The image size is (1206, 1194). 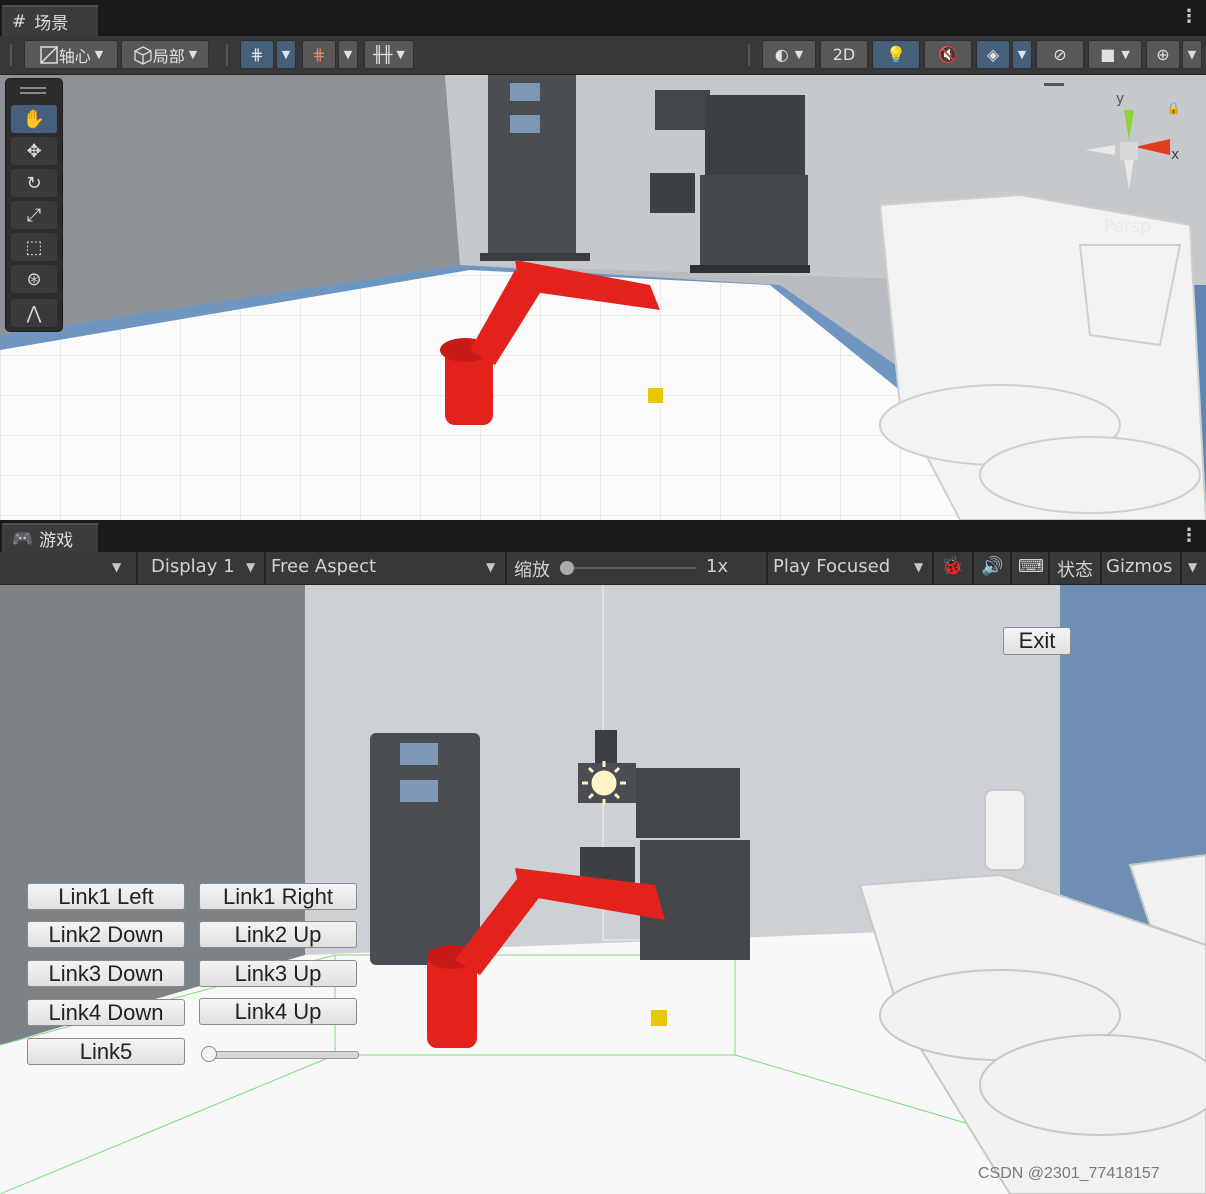 What do you see at coordinates (1075, 569) in the screenshot?
I see `stats-button: 状态` at bounding box center [1075, 569].